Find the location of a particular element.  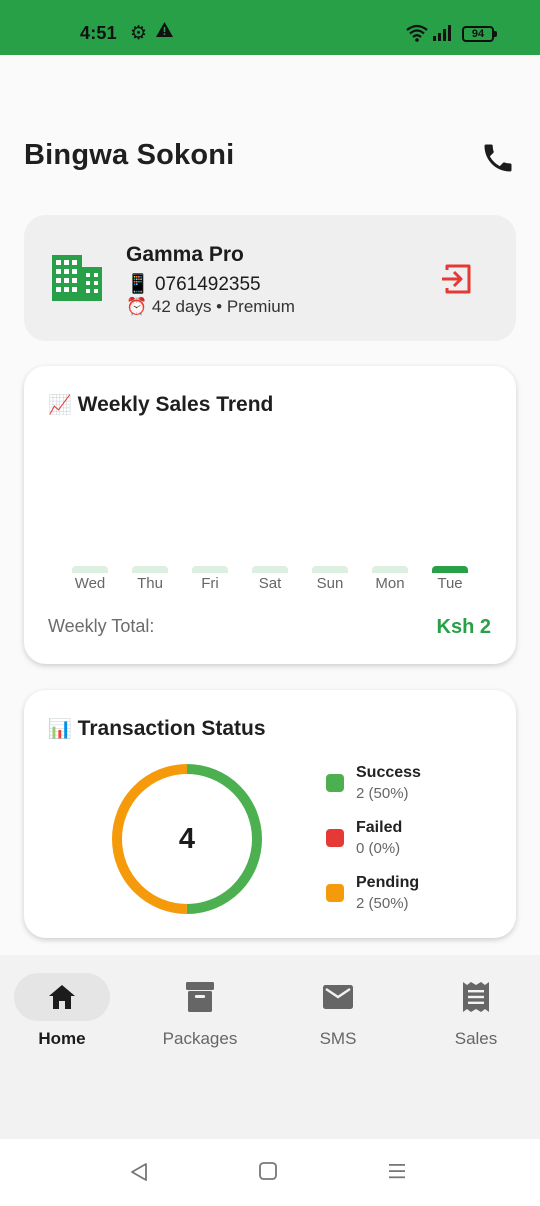

account-phone-row: 📱 0761492355 is located at coordinates (193, 284).